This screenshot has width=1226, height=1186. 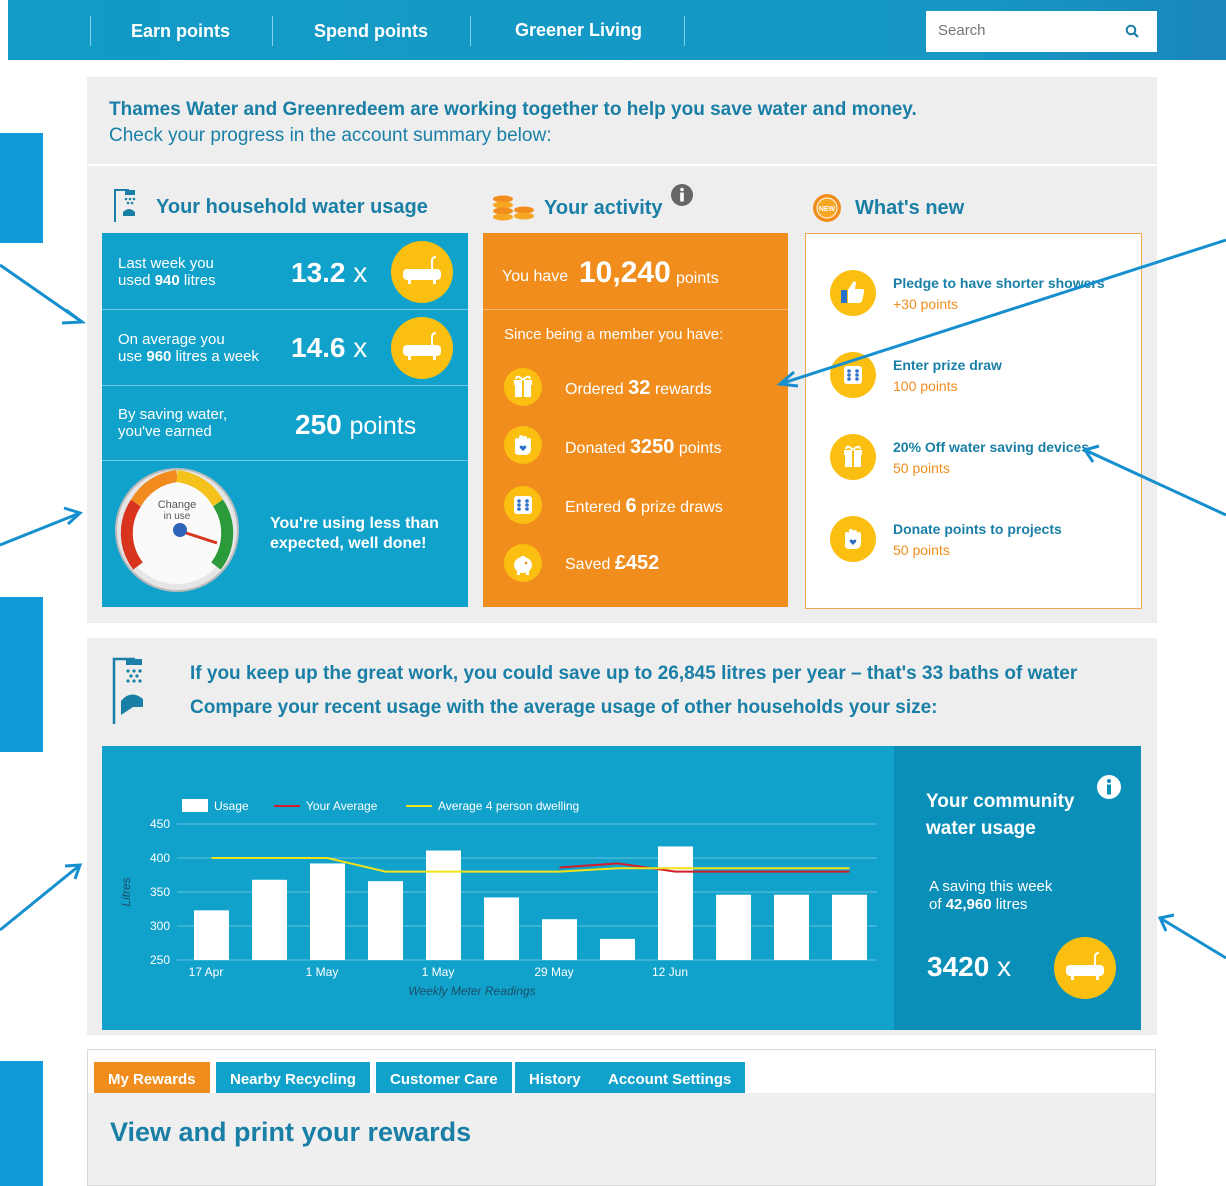 I want to click on usage-message-line1: You're using less than, so click(x=354, y=523).